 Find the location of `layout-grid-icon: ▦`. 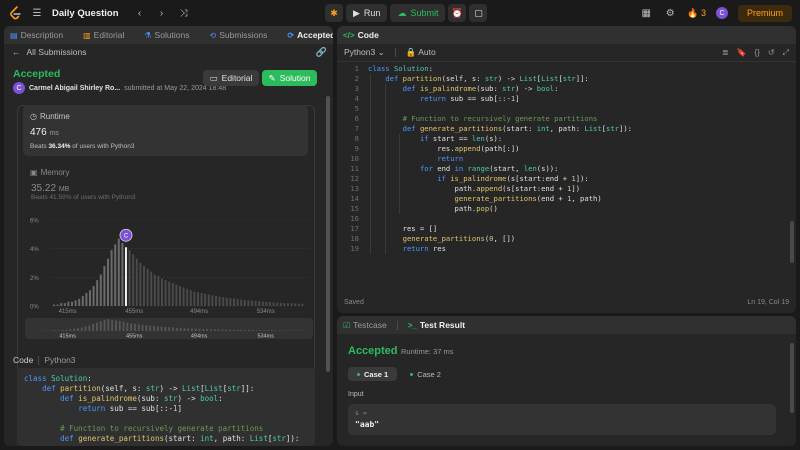

layout-grid-icon: ▦ is located at coordinates (646, 13).